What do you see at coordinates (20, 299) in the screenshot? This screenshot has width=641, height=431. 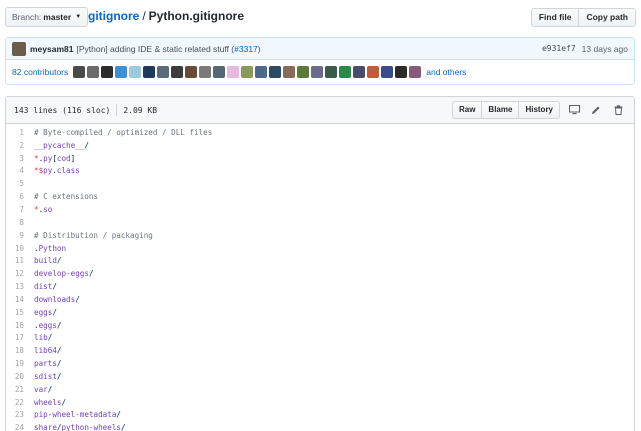 I see `line-number: 14` at bounding box center [20, 299].